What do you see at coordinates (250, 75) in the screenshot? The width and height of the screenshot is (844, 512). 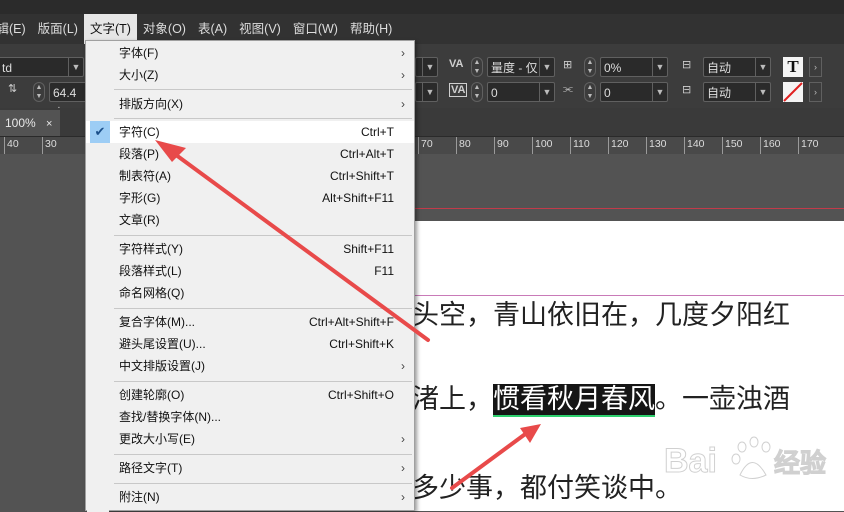 I see `menu-item-size: 大小(Z) ›` at bounding box center [250, 75].